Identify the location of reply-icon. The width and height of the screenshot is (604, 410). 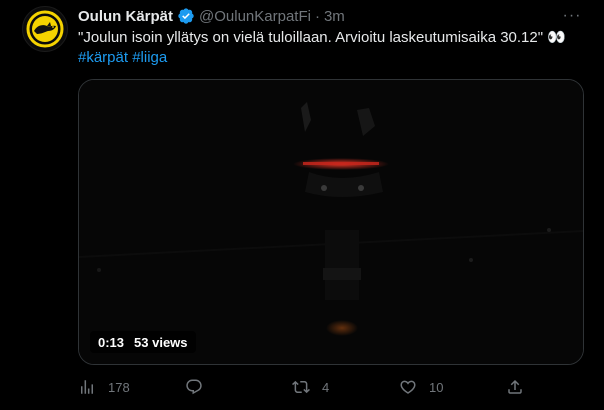
(194, 387).